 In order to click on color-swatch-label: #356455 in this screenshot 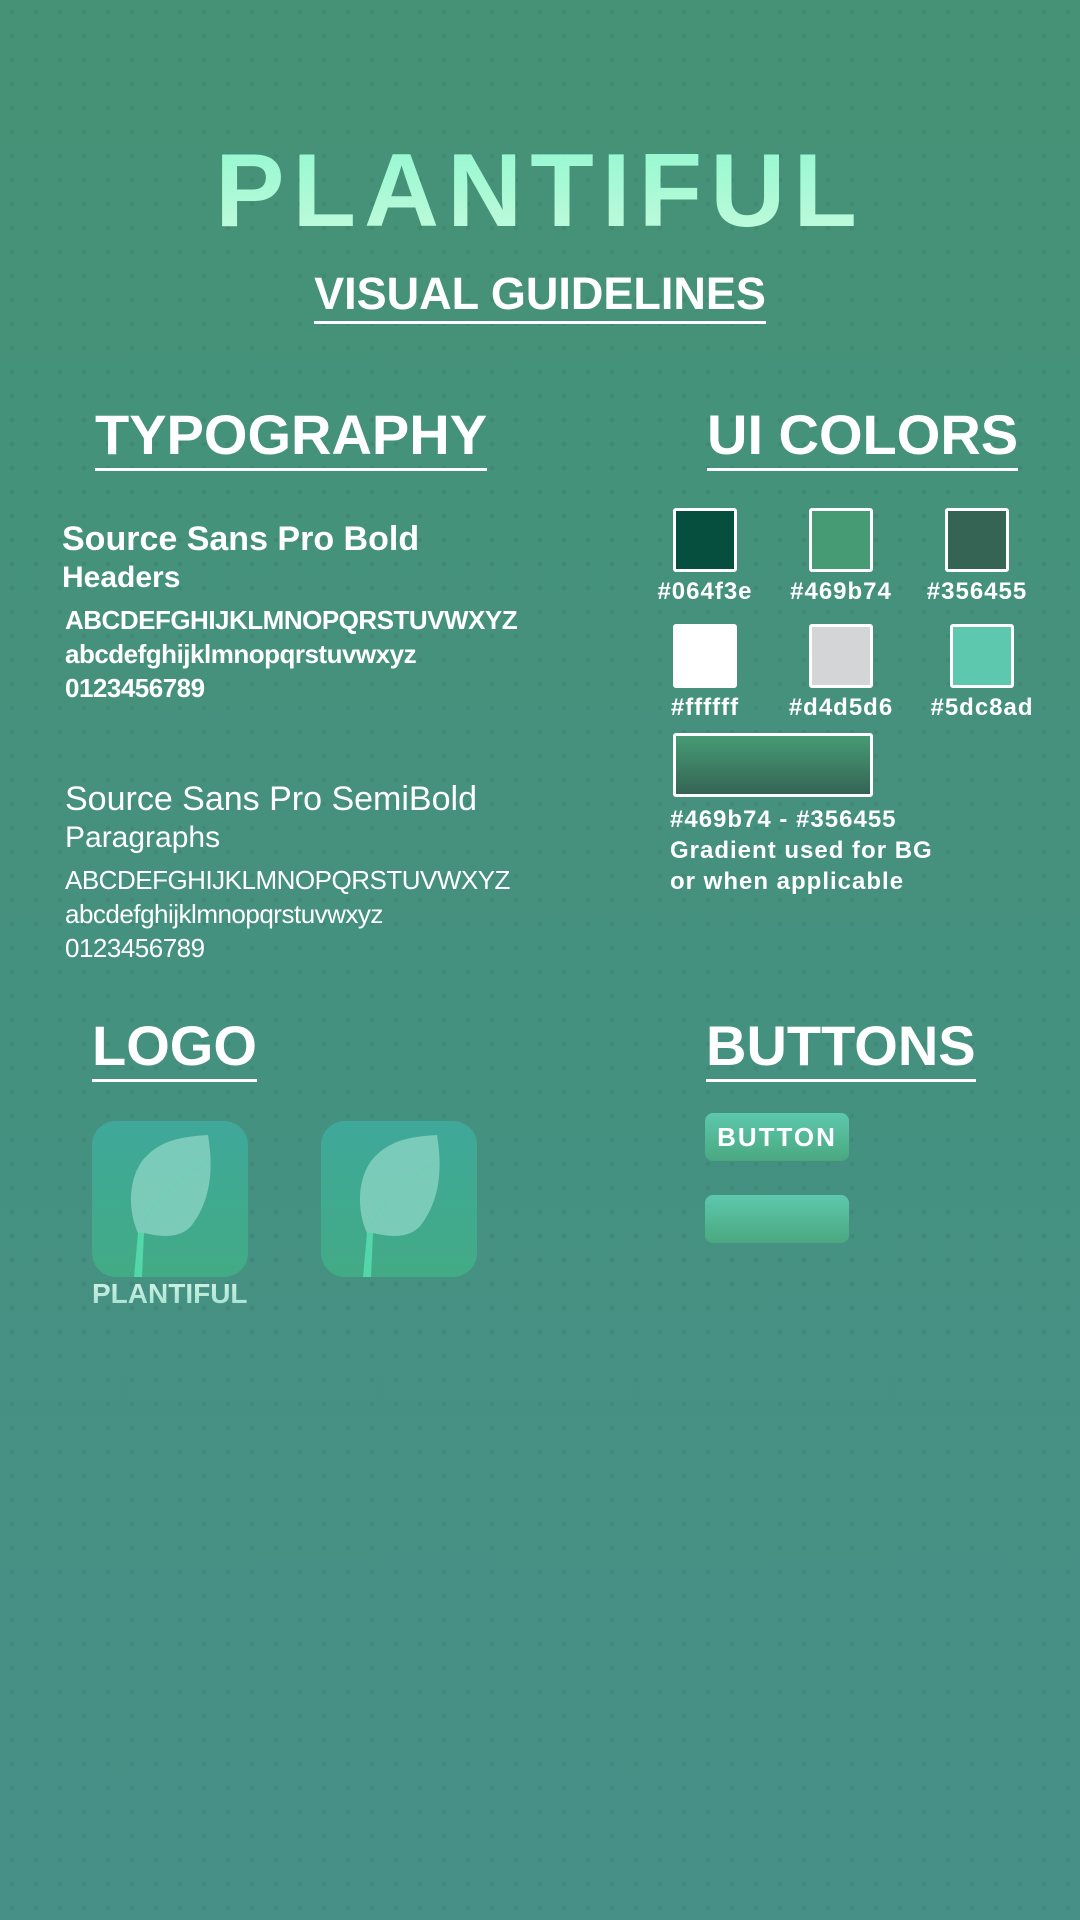, I will do `click(977, 591)`.